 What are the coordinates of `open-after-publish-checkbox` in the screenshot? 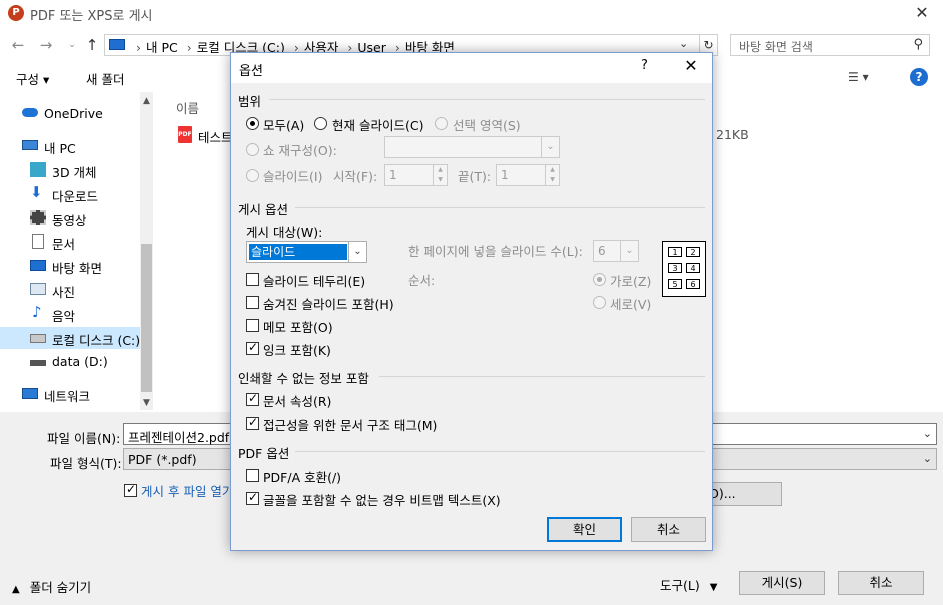 It's located at (130, 489).